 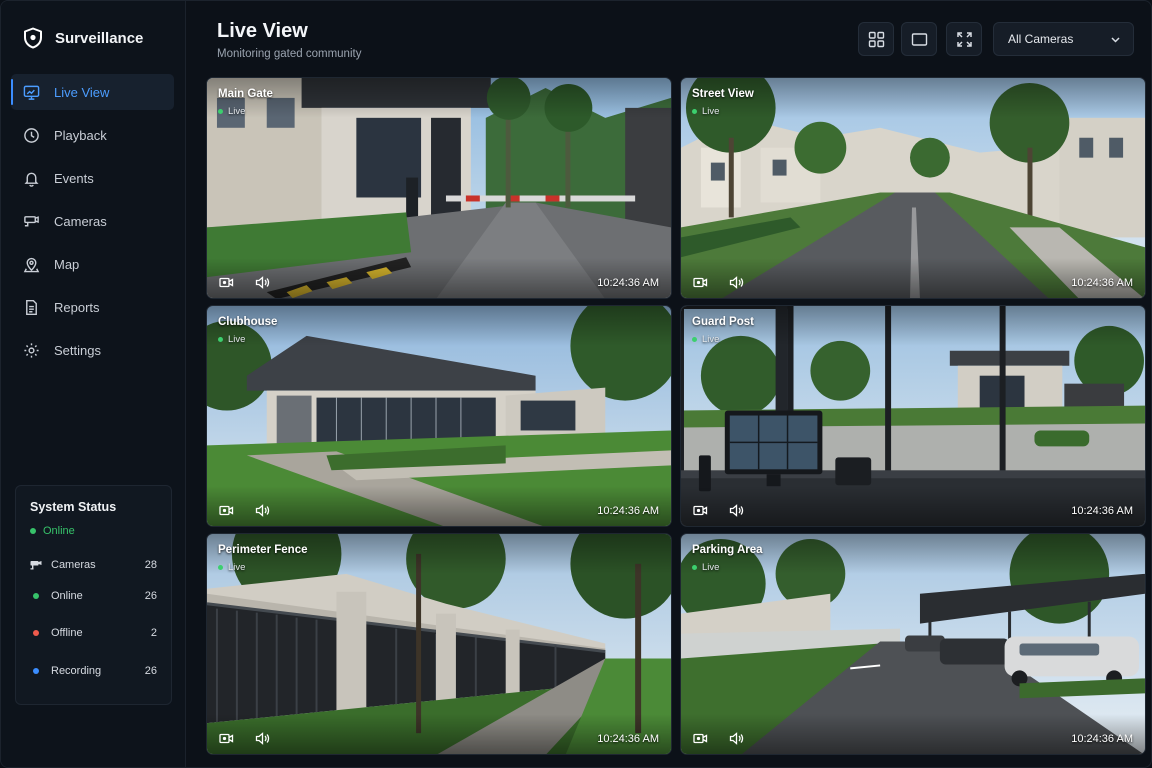 I want to click on sidebar-item-label: Playback, so click(x=80, y=135).